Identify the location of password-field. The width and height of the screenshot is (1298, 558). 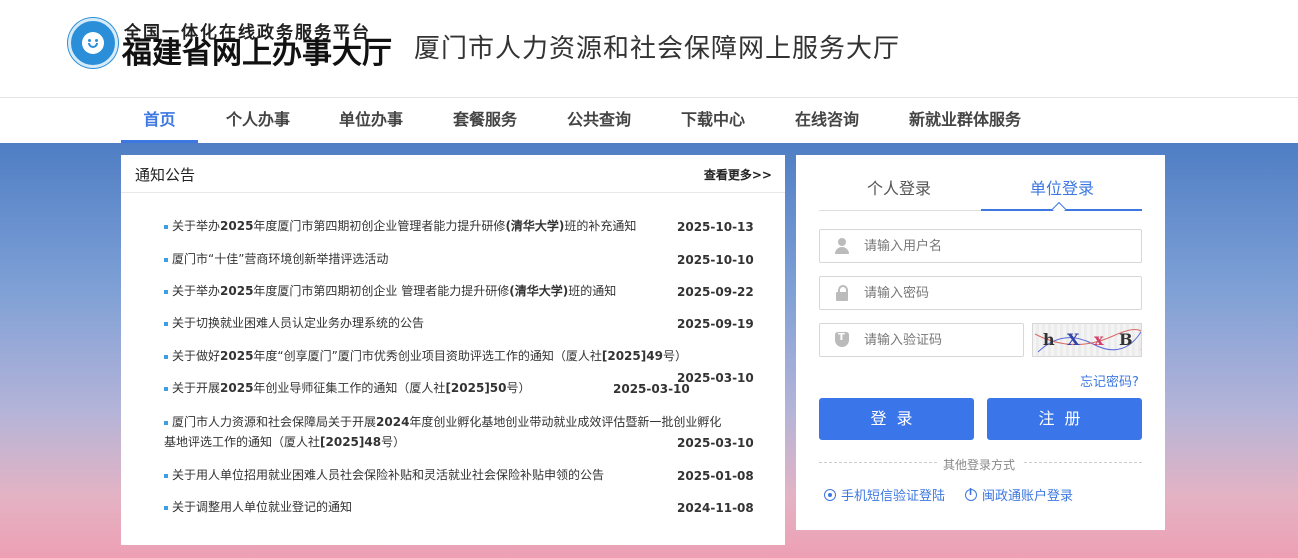
(980, 293).